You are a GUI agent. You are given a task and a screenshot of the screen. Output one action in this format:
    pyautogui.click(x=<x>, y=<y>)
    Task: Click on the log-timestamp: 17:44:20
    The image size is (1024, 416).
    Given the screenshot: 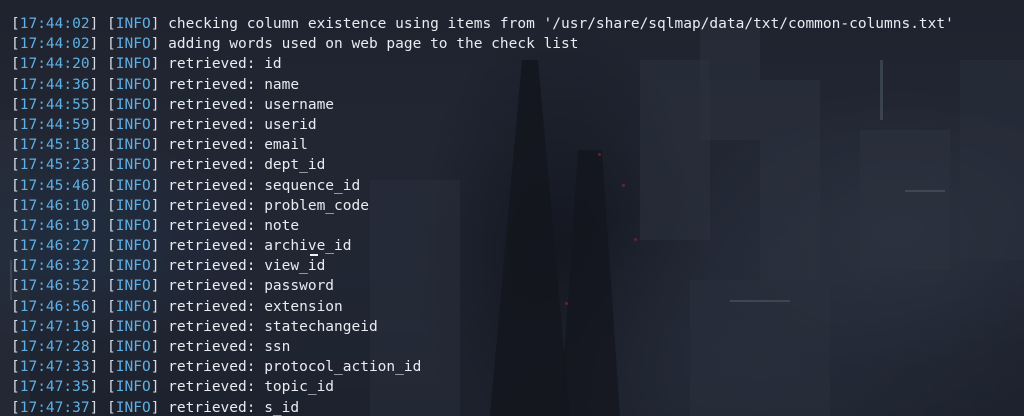 What is the action you would take?
    pyautogui.click(x=54, y=64)
    